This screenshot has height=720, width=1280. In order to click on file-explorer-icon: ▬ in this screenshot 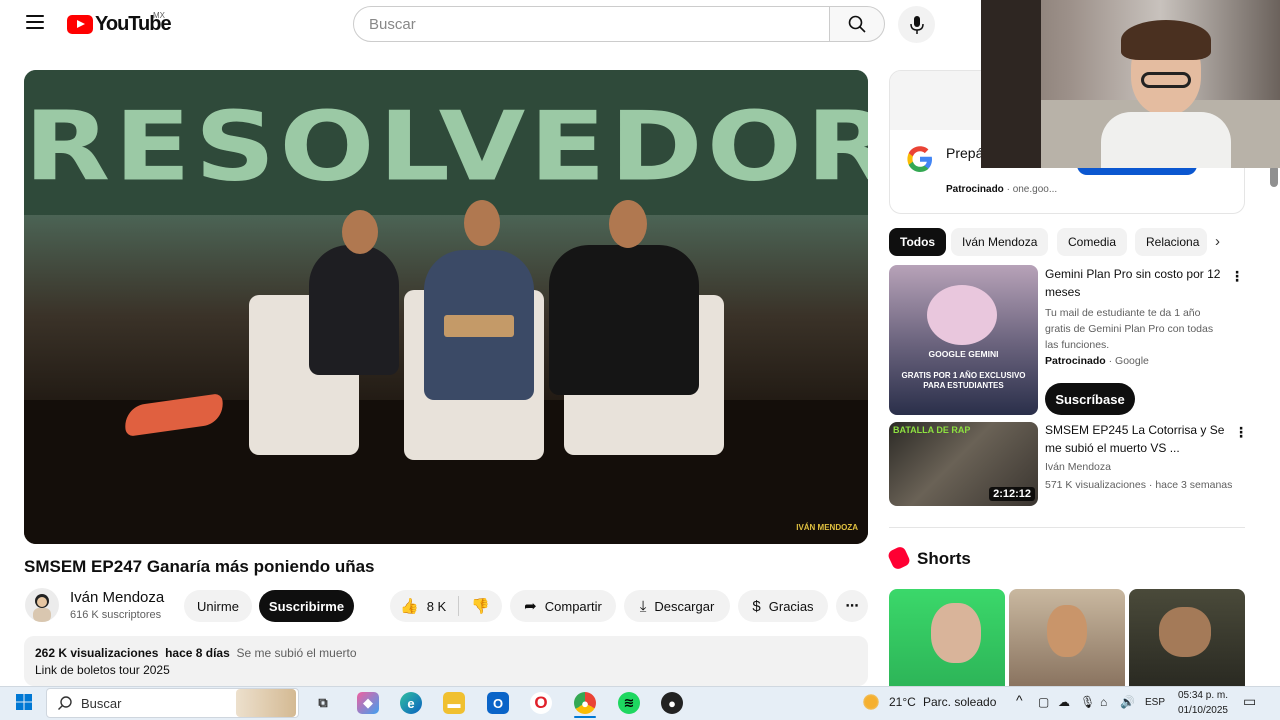, I will do `click(454, 703)`.